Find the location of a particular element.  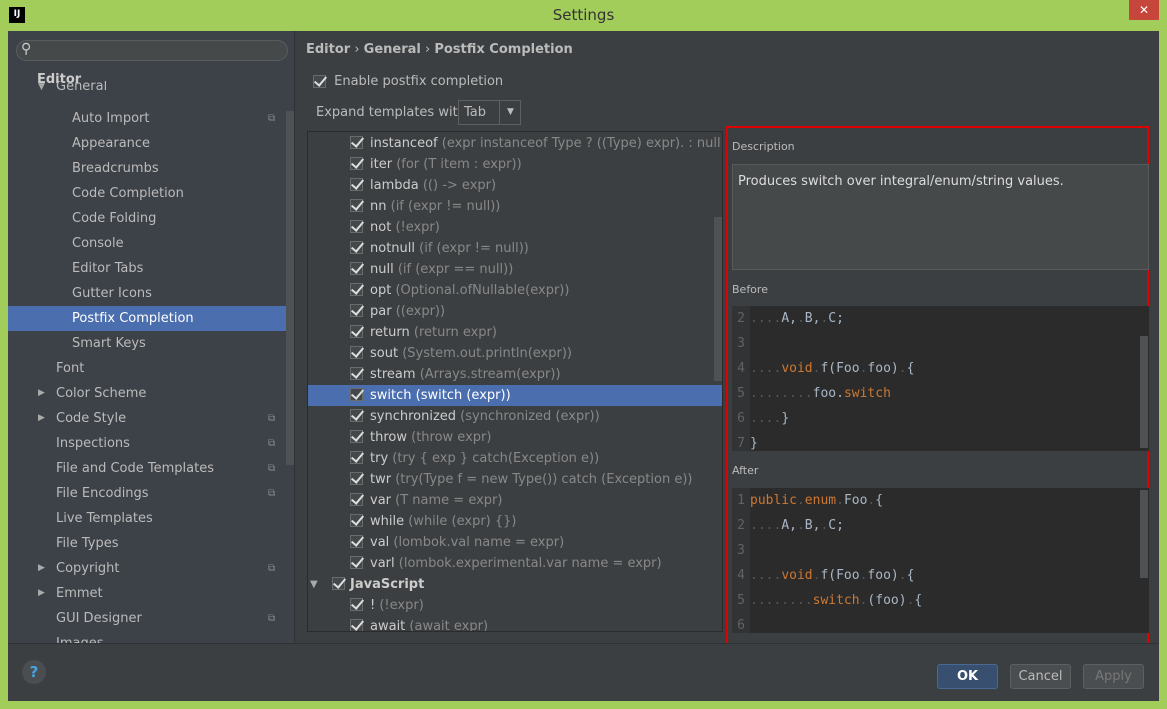

template-description: (T name = expr) is located at coordinates (449, 500).